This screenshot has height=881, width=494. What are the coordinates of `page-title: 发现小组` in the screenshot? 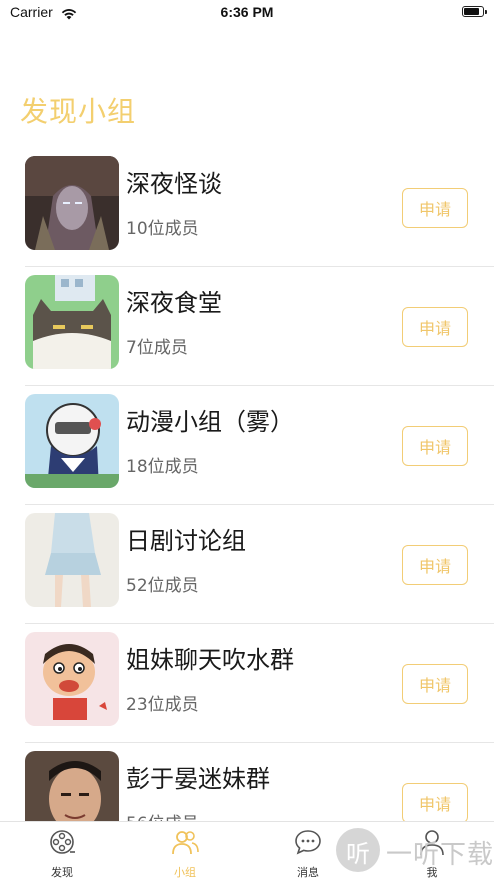 It's located at (78, 111).